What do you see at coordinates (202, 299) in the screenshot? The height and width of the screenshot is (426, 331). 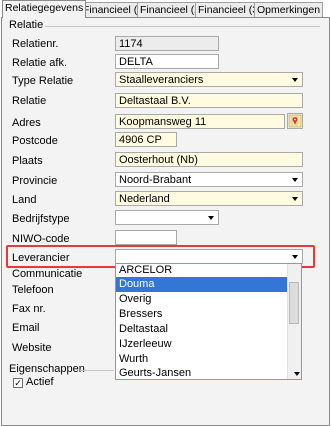 I see `dropdown-option: Overig` at bounding box center [202, 299].